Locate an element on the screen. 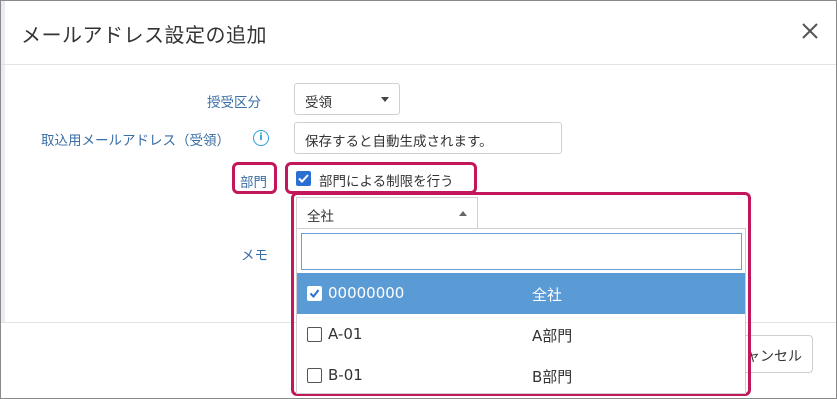 The width and height of the screenshot is (837, 399). caret-down-icon is located at coordinates (385, 99).